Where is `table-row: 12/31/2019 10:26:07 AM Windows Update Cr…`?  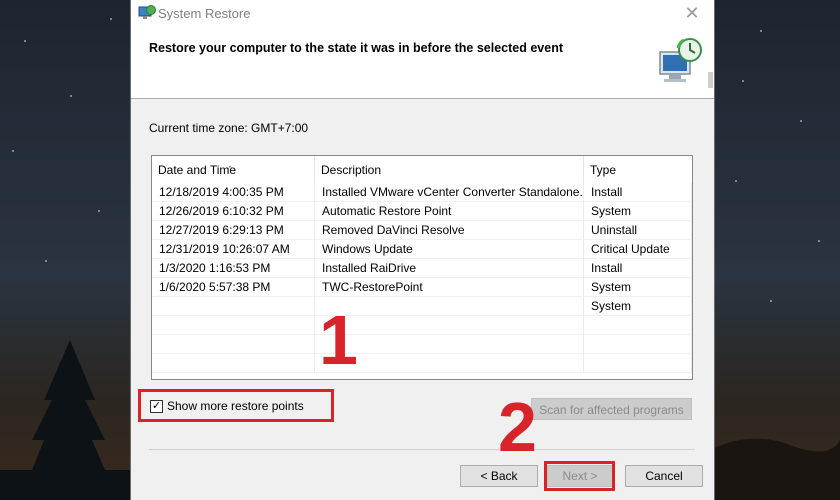 table-row: 12/31/2019 10:26:07 AM Windows Update Cr… is located at coordinates (422, 249).